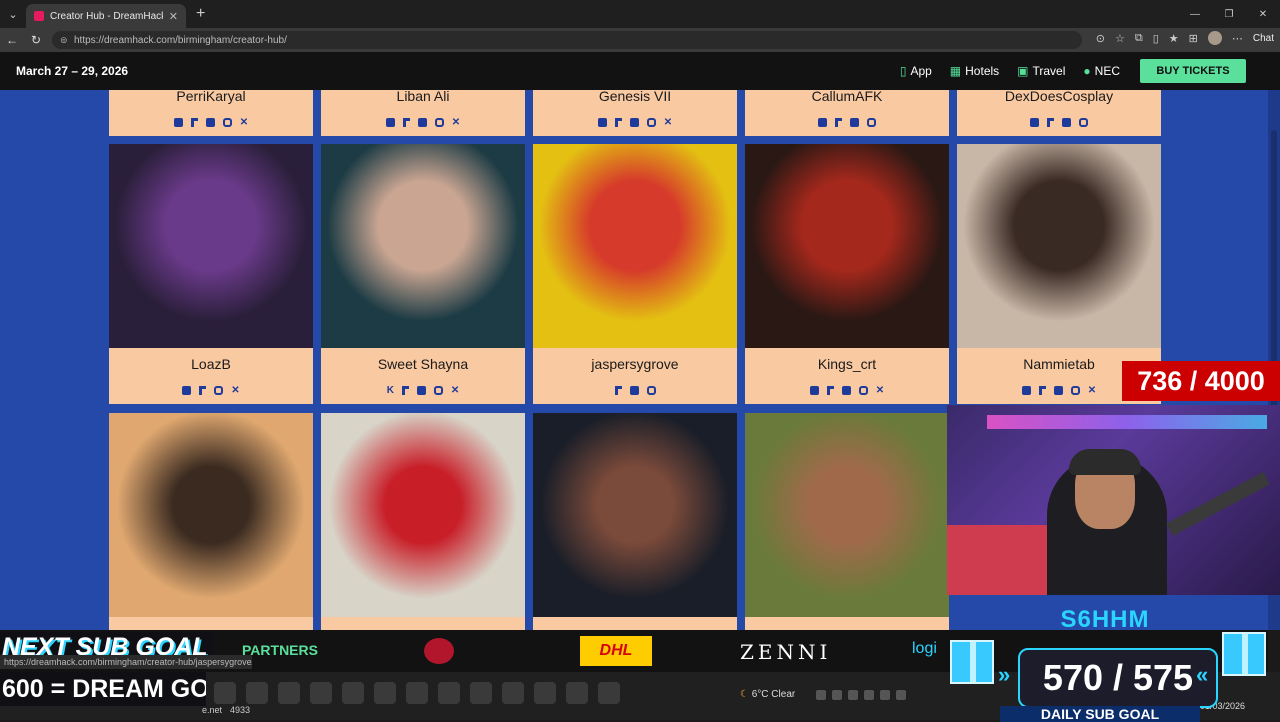 This screenshot has width=1280, height=722. Describe the element at coordinates (1100, 38) in the screenshot. I see `read-aloud-icon: ⊙` at that location.